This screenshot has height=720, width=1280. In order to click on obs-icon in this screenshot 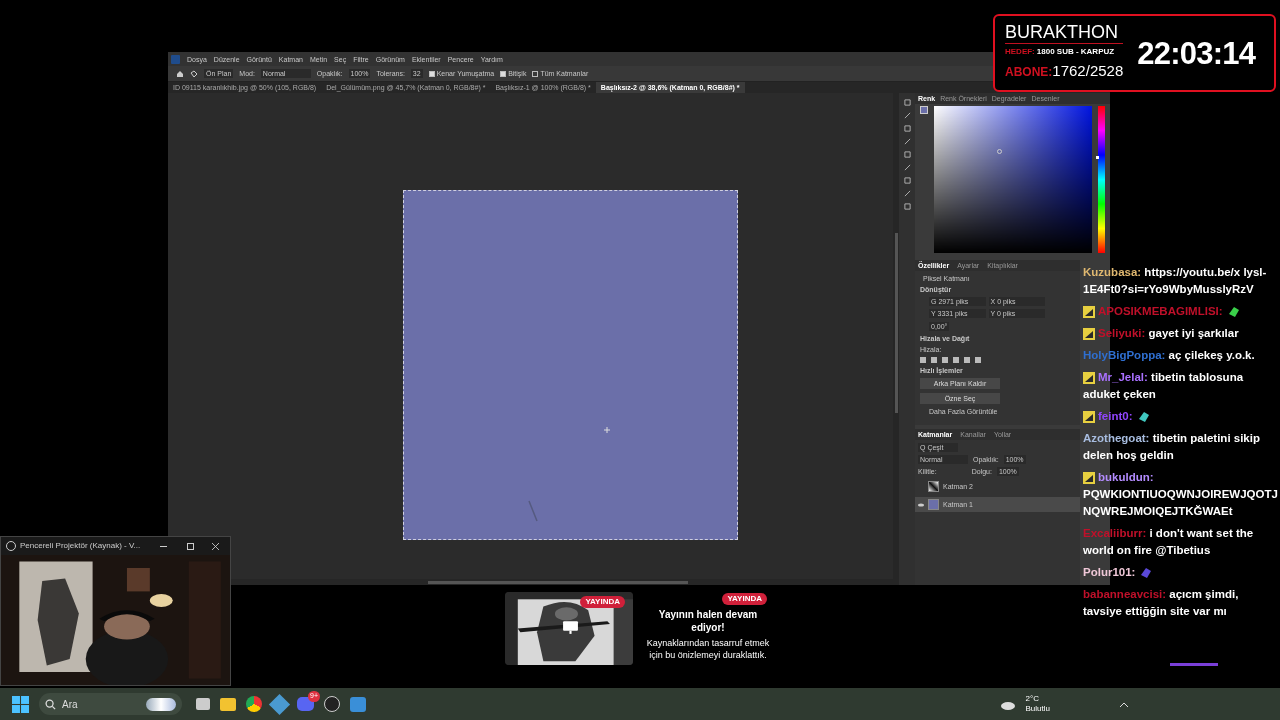, I will do `click(11, 546)`.